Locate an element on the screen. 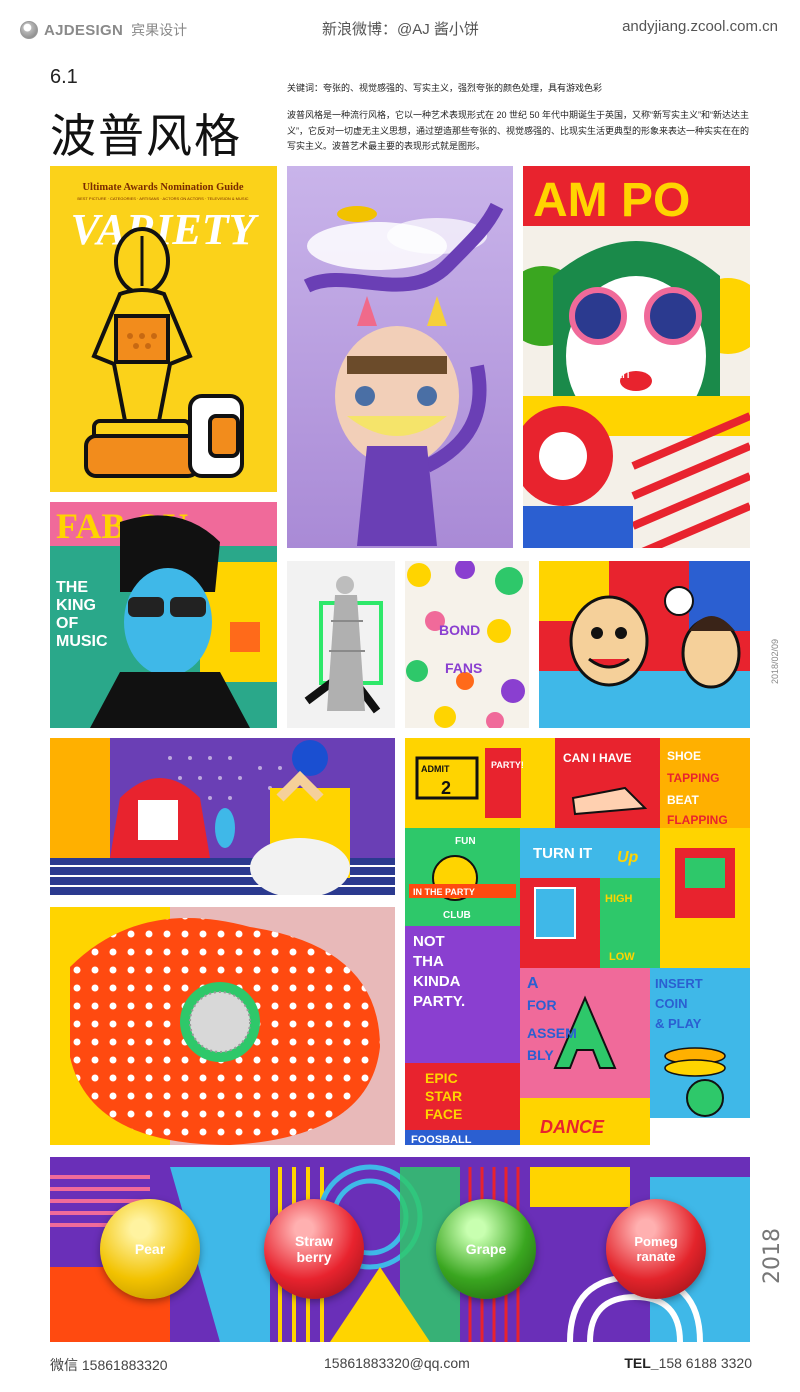 The height and width of the screenshot is (1392, 800). tile-king-of-music: FAB OU THE KING OF MUSIC is located at coordinates (163, 615).